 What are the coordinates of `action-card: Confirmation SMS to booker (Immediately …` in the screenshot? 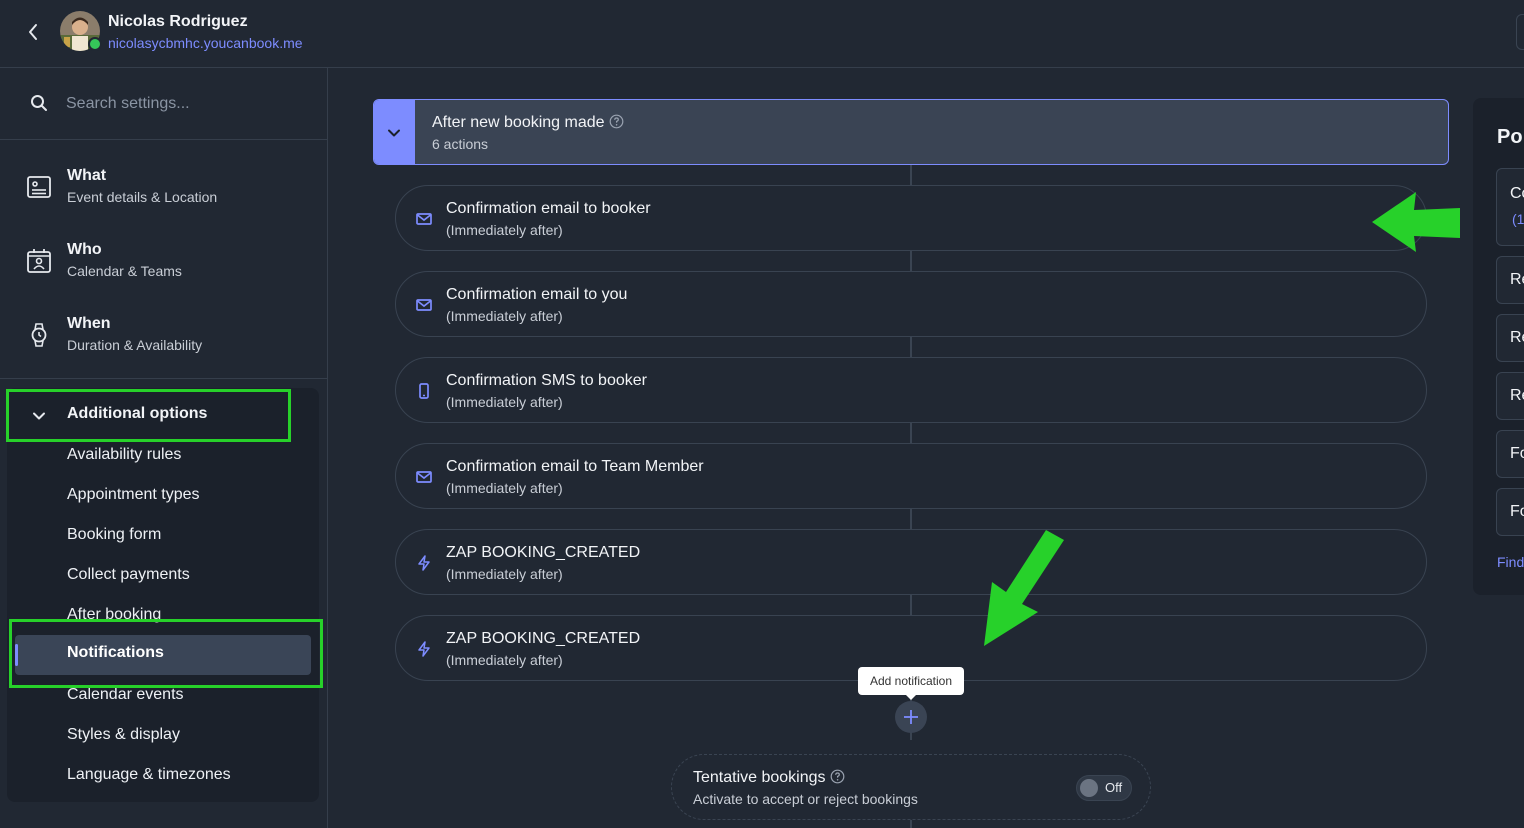 It's located at (911, 390).